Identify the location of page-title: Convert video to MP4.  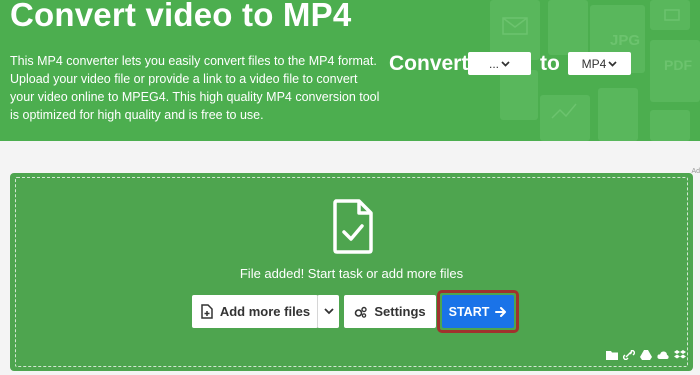
(181, 16).